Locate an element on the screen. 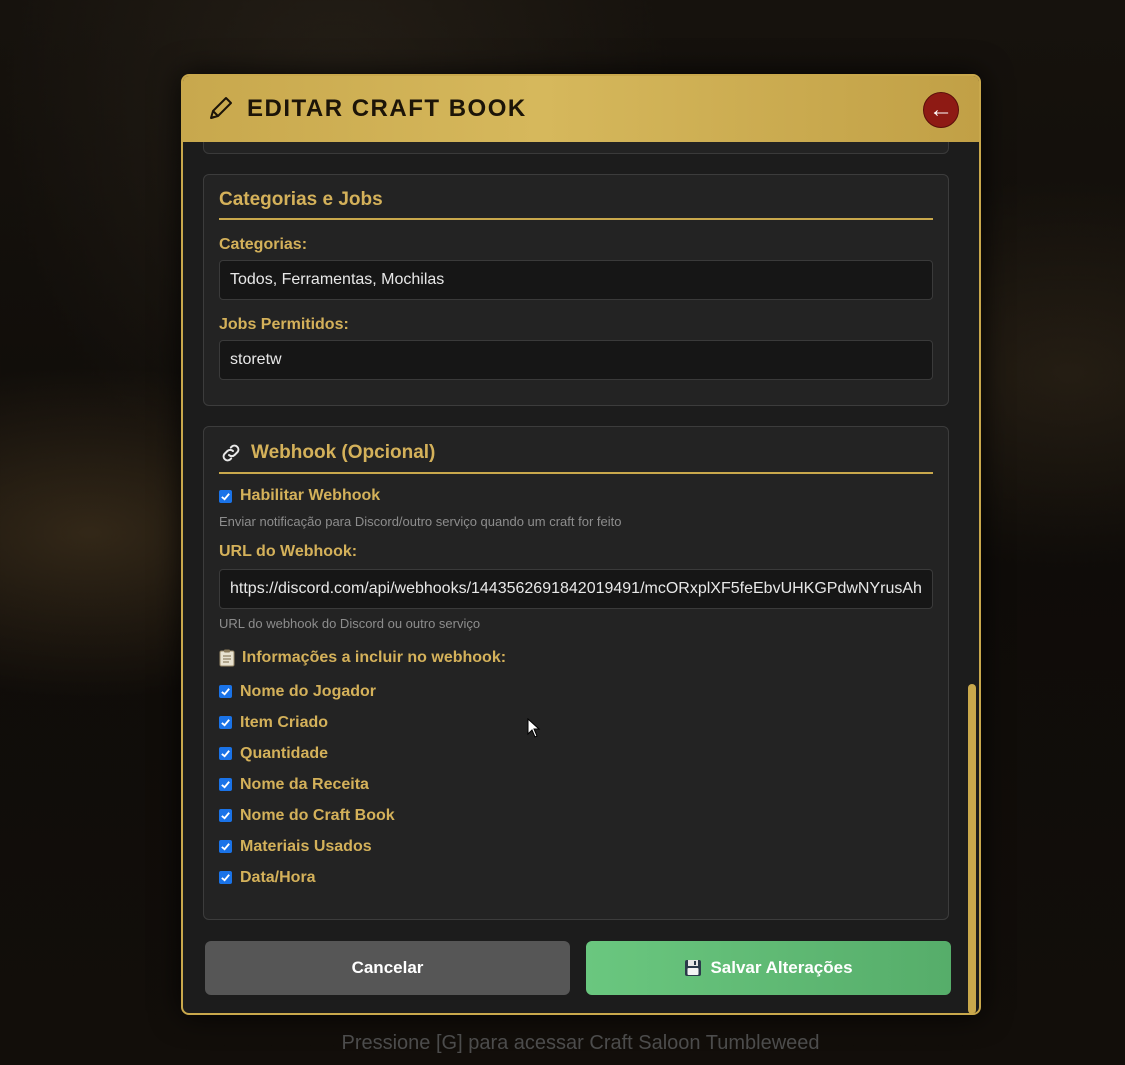 The image size is (1125, 1065). jobs-input is located at coordinates (576, 360).